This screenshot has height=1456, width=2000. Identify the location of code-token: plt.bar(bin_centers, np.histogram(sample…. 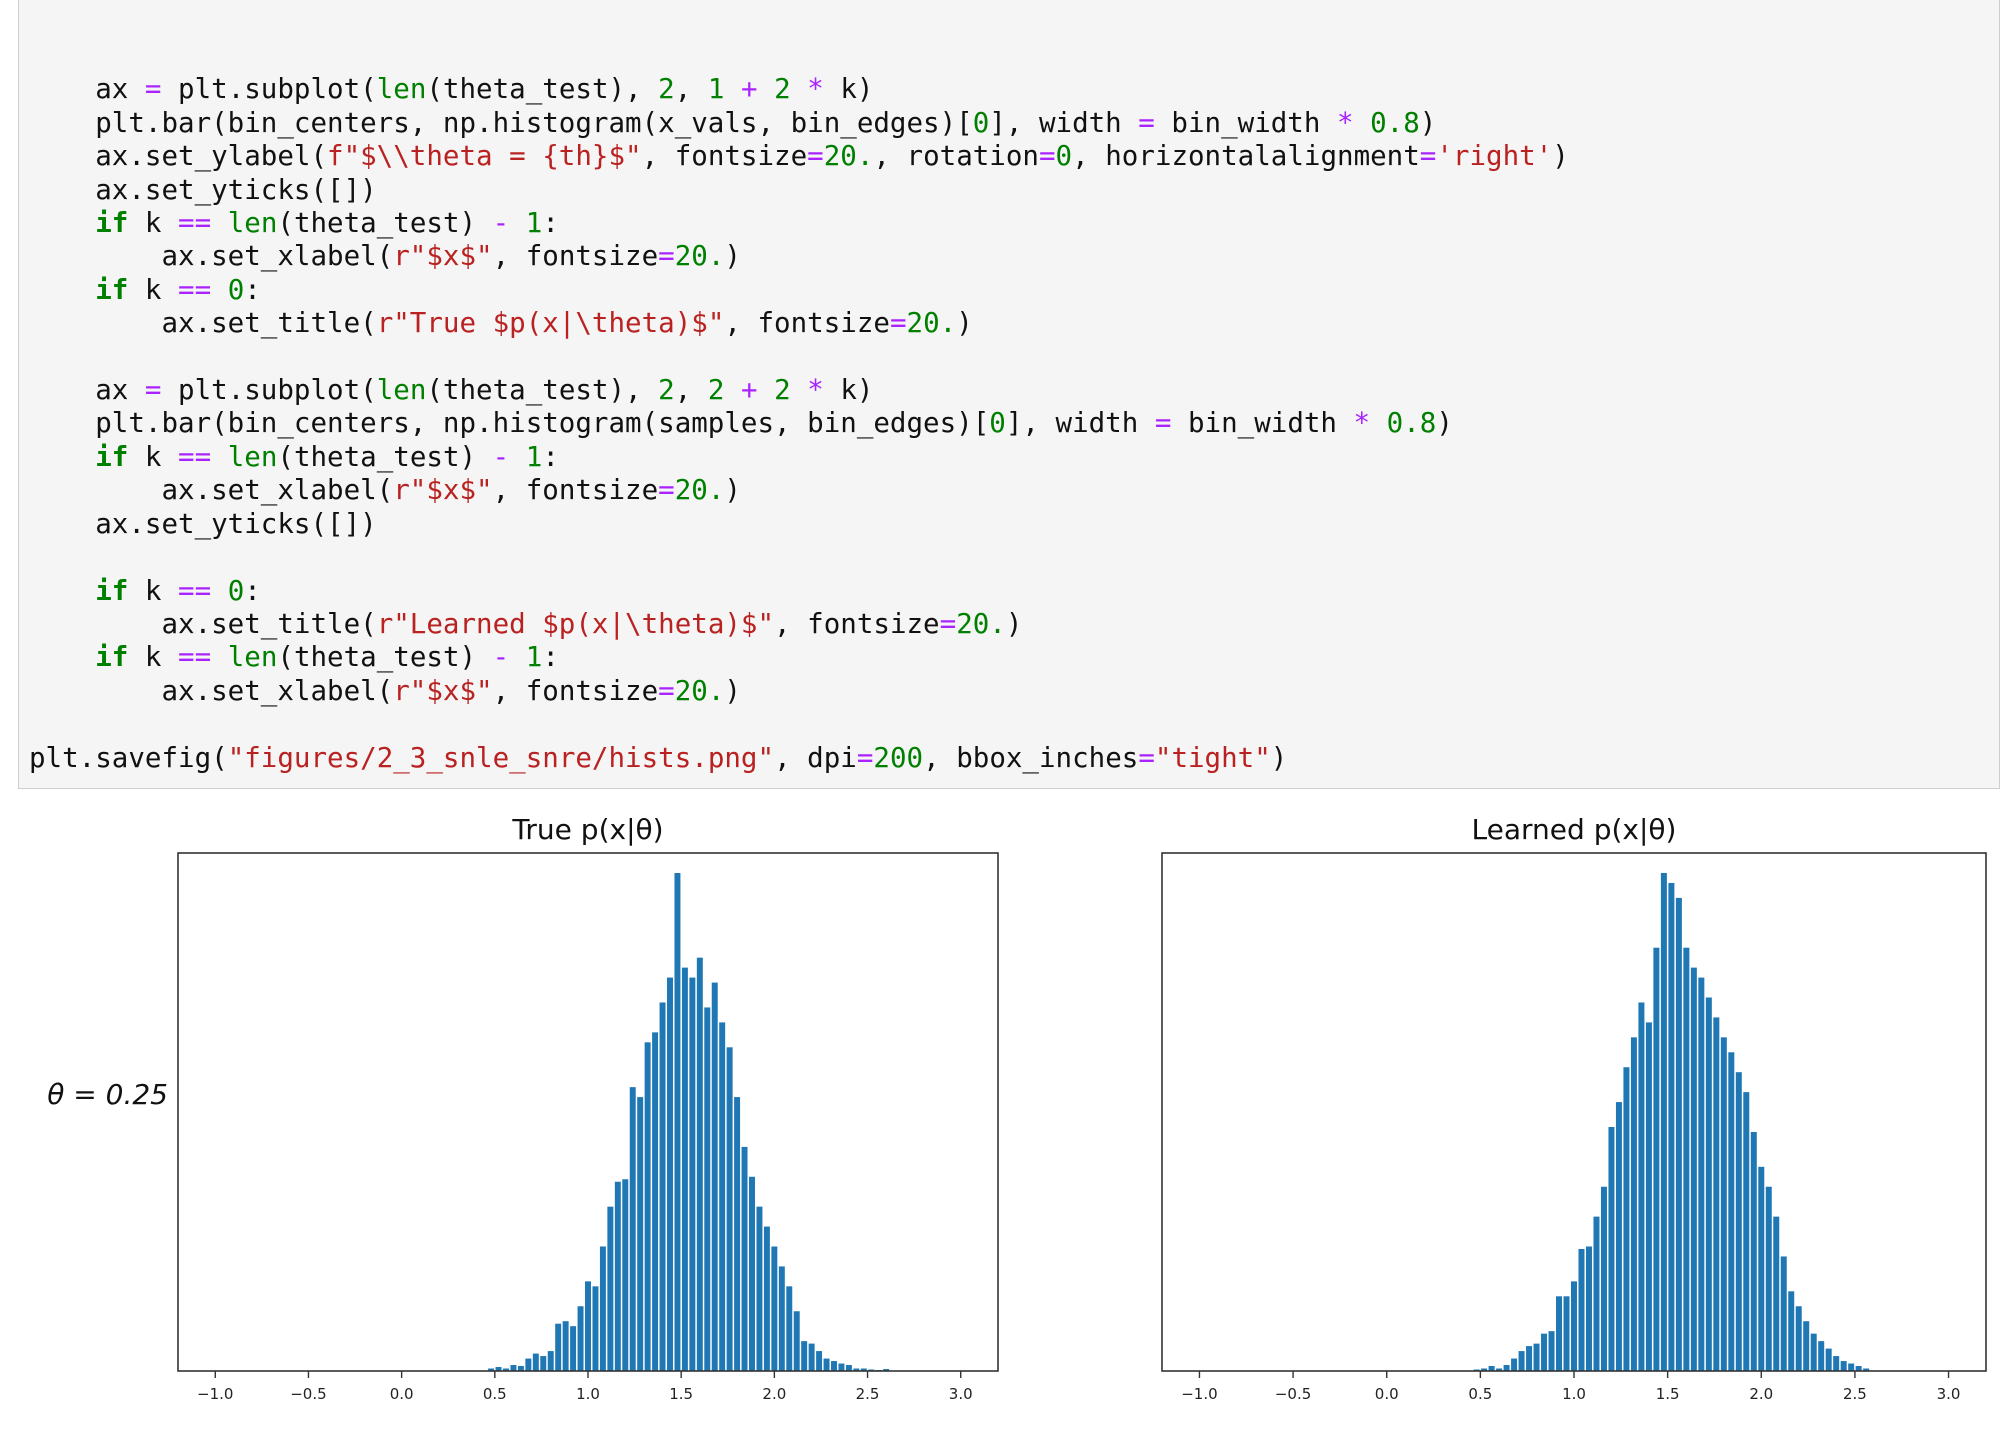
(509, 423).